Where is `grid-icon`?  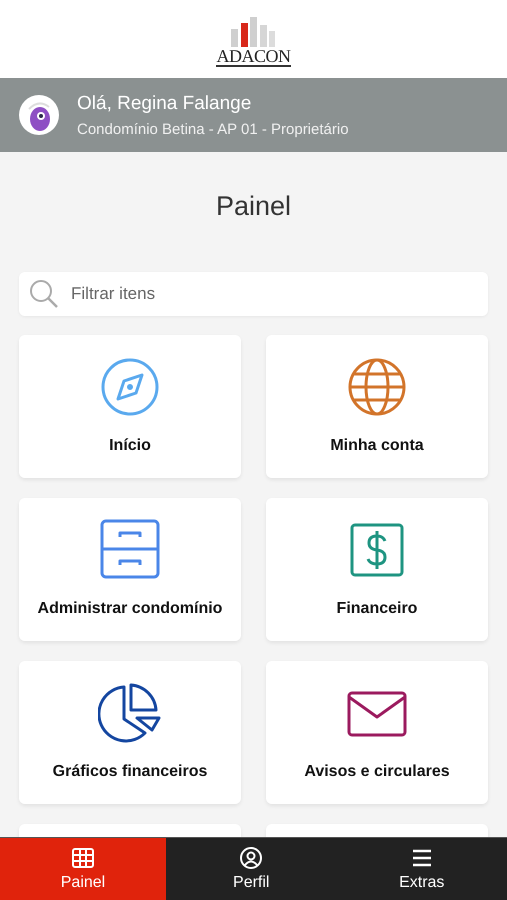
grid-icon is located at coordinates (83, 858).